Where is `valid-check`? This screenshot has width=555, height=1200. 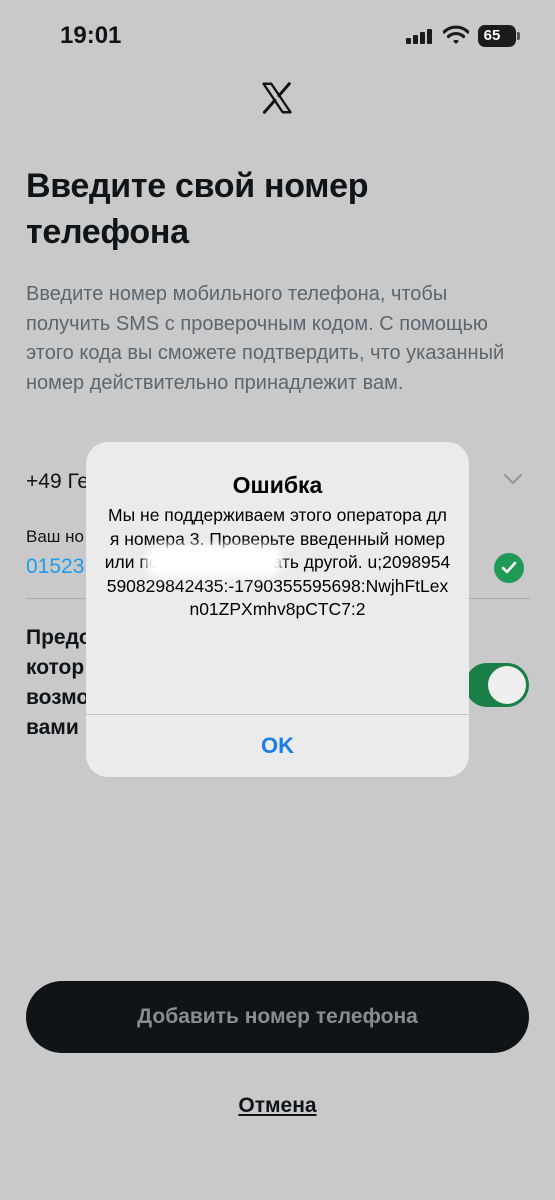 valid-check is located at coordinates (509, 568).